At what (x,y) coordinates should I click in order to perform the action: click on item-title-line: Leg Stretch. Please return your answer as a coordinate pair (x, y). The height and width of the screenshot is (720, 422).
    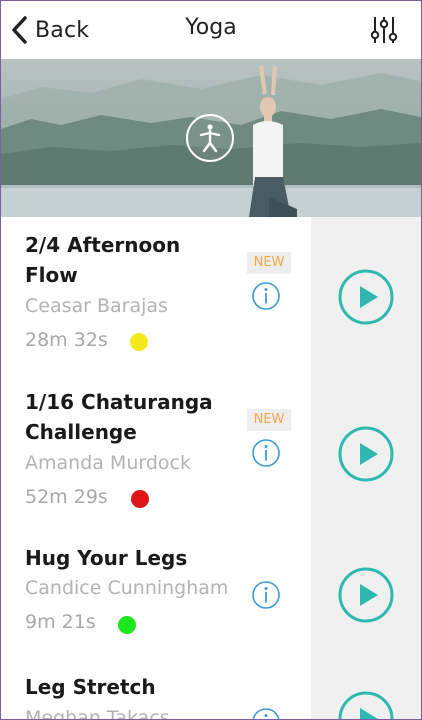
    Looking at the image, I should click on (90, 687).